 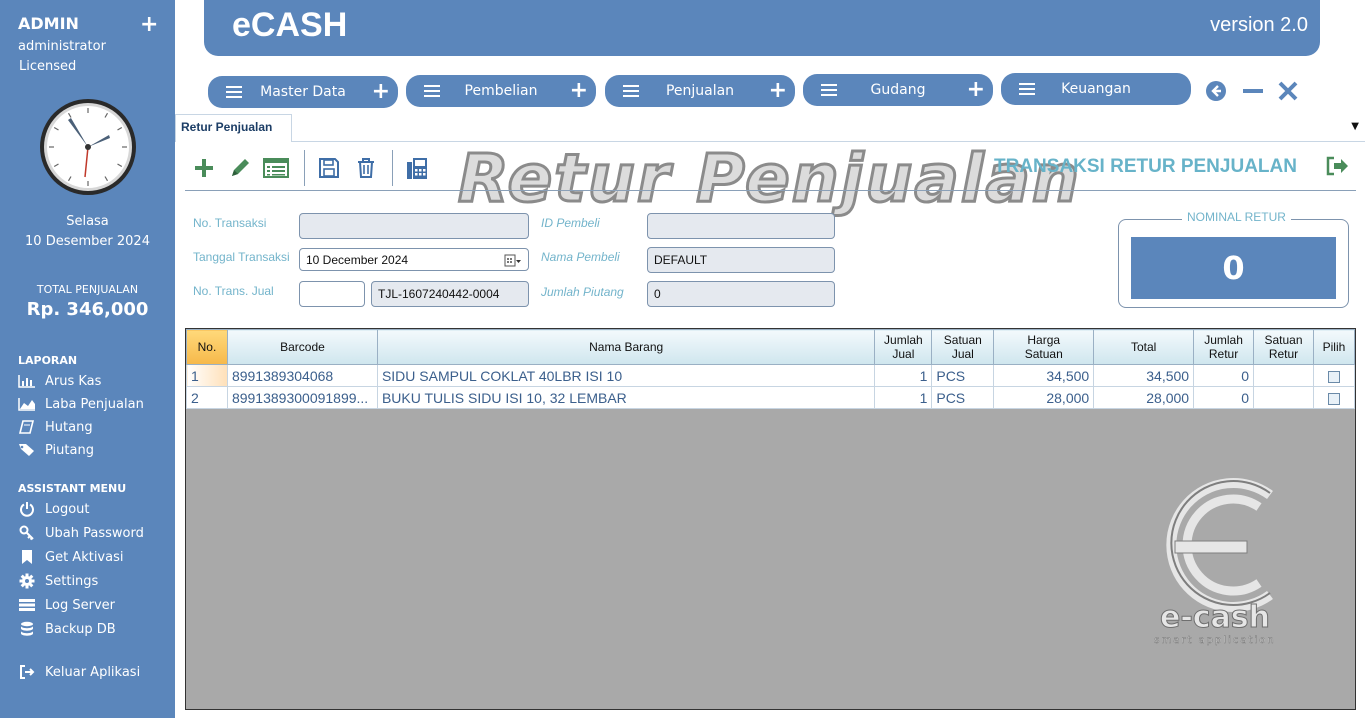 I want to click on col-header-barcode: Barcode, so click(x=302, y=347).